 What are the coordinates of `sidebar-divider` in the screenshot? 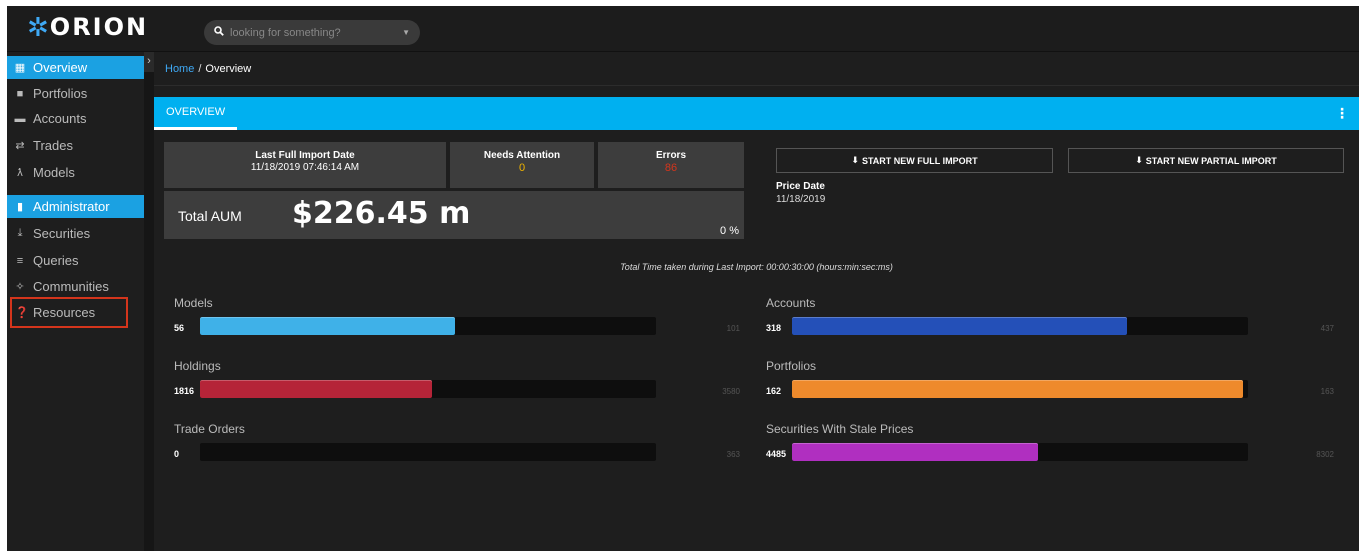 It's located at (149, 311).